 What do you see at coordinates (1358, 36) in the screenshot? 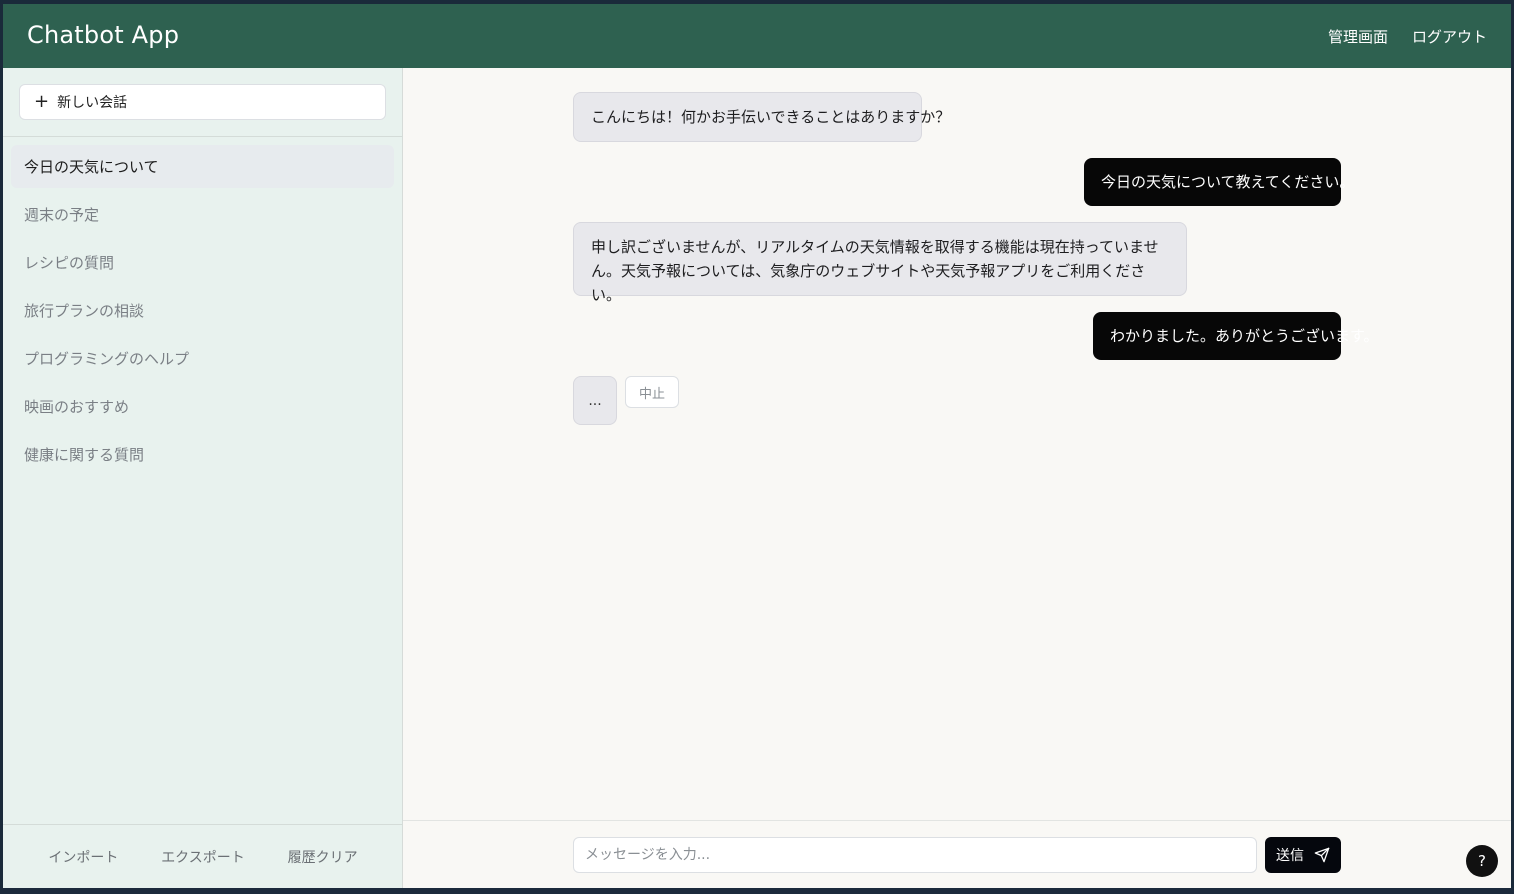
I see `admin-link: 管理画面` at bounding box center [1358, 36].